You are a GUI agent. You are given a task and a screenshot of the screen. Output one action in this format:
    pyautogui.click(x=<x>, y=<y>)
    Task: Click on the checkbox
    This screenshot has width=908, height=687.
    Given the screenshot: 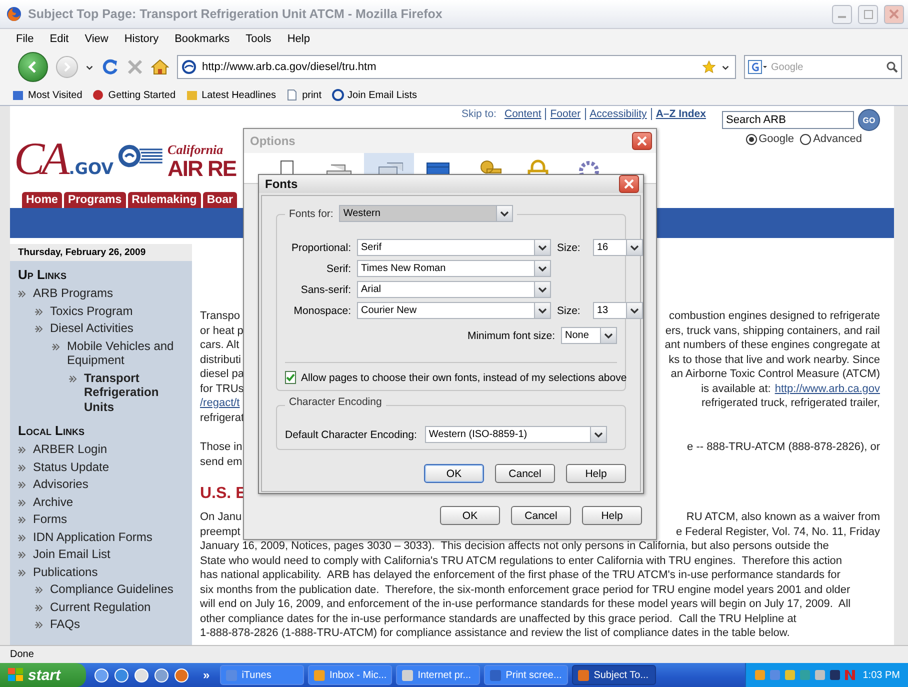 What is the action you would take?
    pyautogui.click(x=290, y=377)
    